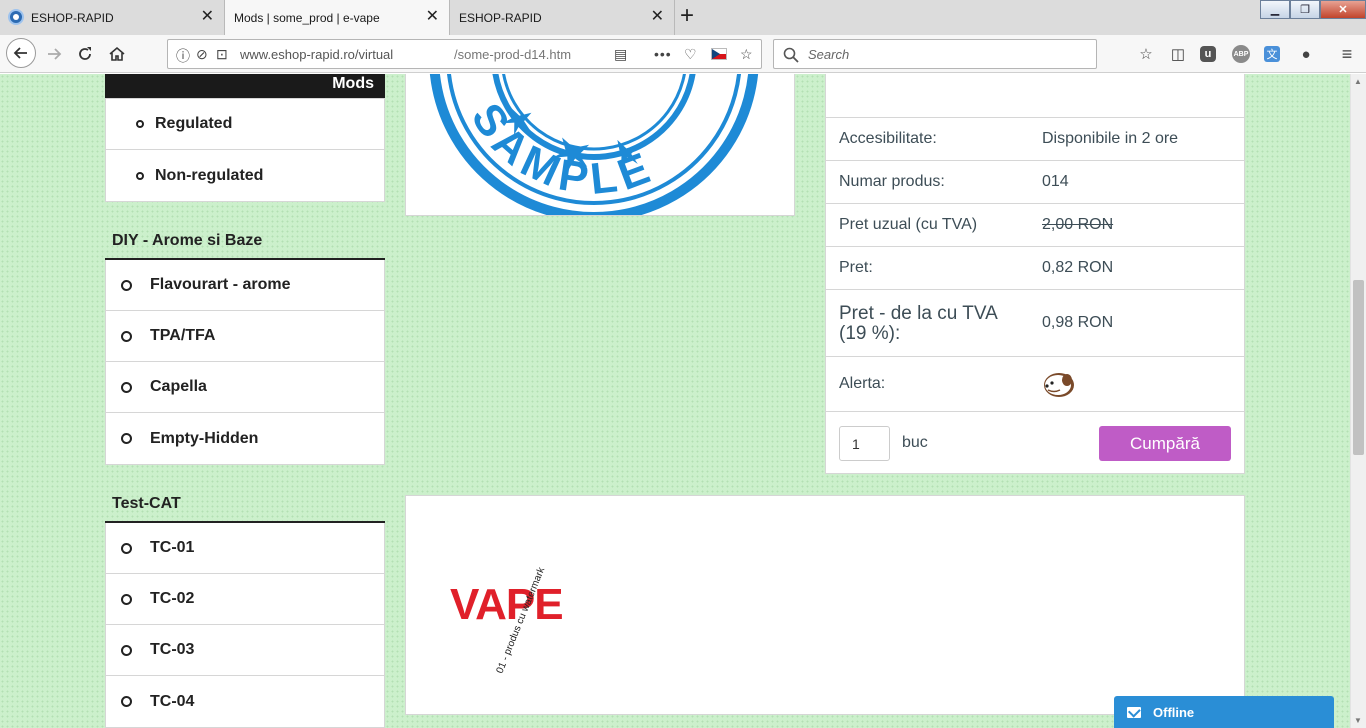  I want to click on info-row-availability: Accesibilitate: Disponibile in 2 ore, so click(1035, 138).